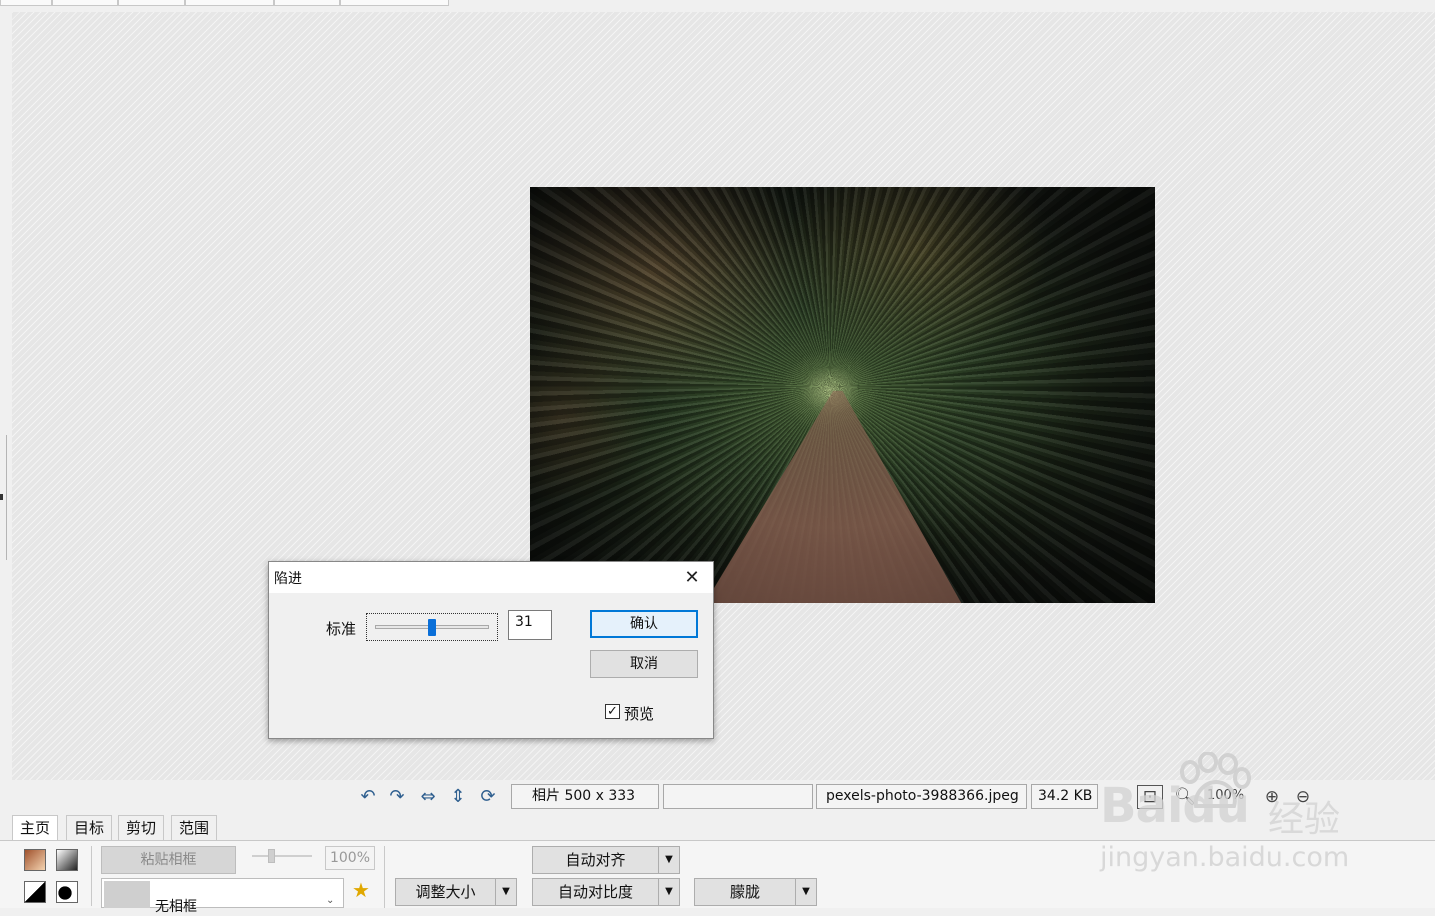 This screenshot has width=1435, height=916. I want to click on opacity-input: 100%, so click(350, 858).